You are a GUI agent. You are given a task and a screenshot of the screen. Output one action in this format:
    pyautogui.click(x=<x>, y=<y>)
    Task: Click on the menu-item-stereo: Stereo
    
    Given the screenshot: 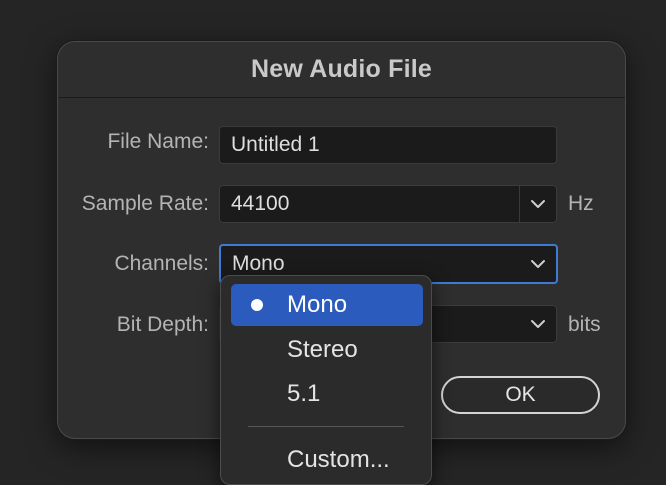 What is the action you would take?
    pyautogui.click(x=327, y=350)
    